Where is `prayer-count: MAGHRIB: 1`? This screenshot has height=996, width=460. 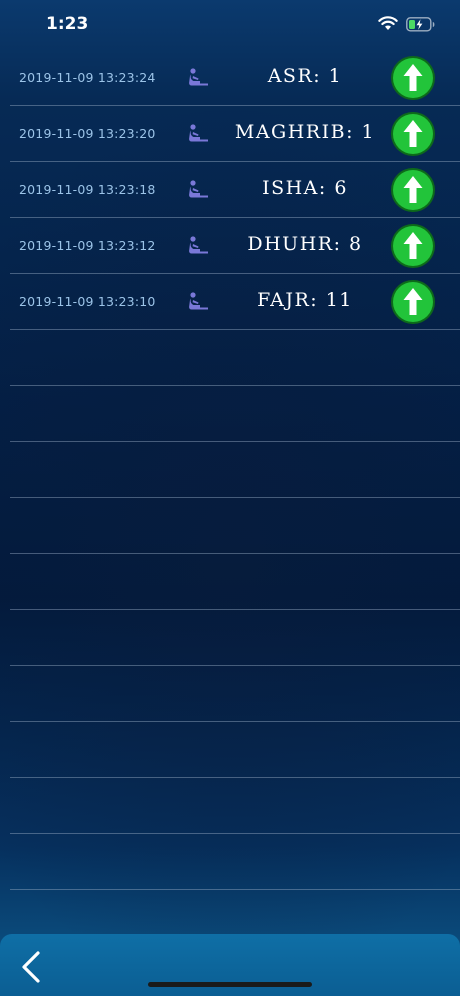 prayer-count: MAGHRIB: 1 is located at coordinates (305, 132).